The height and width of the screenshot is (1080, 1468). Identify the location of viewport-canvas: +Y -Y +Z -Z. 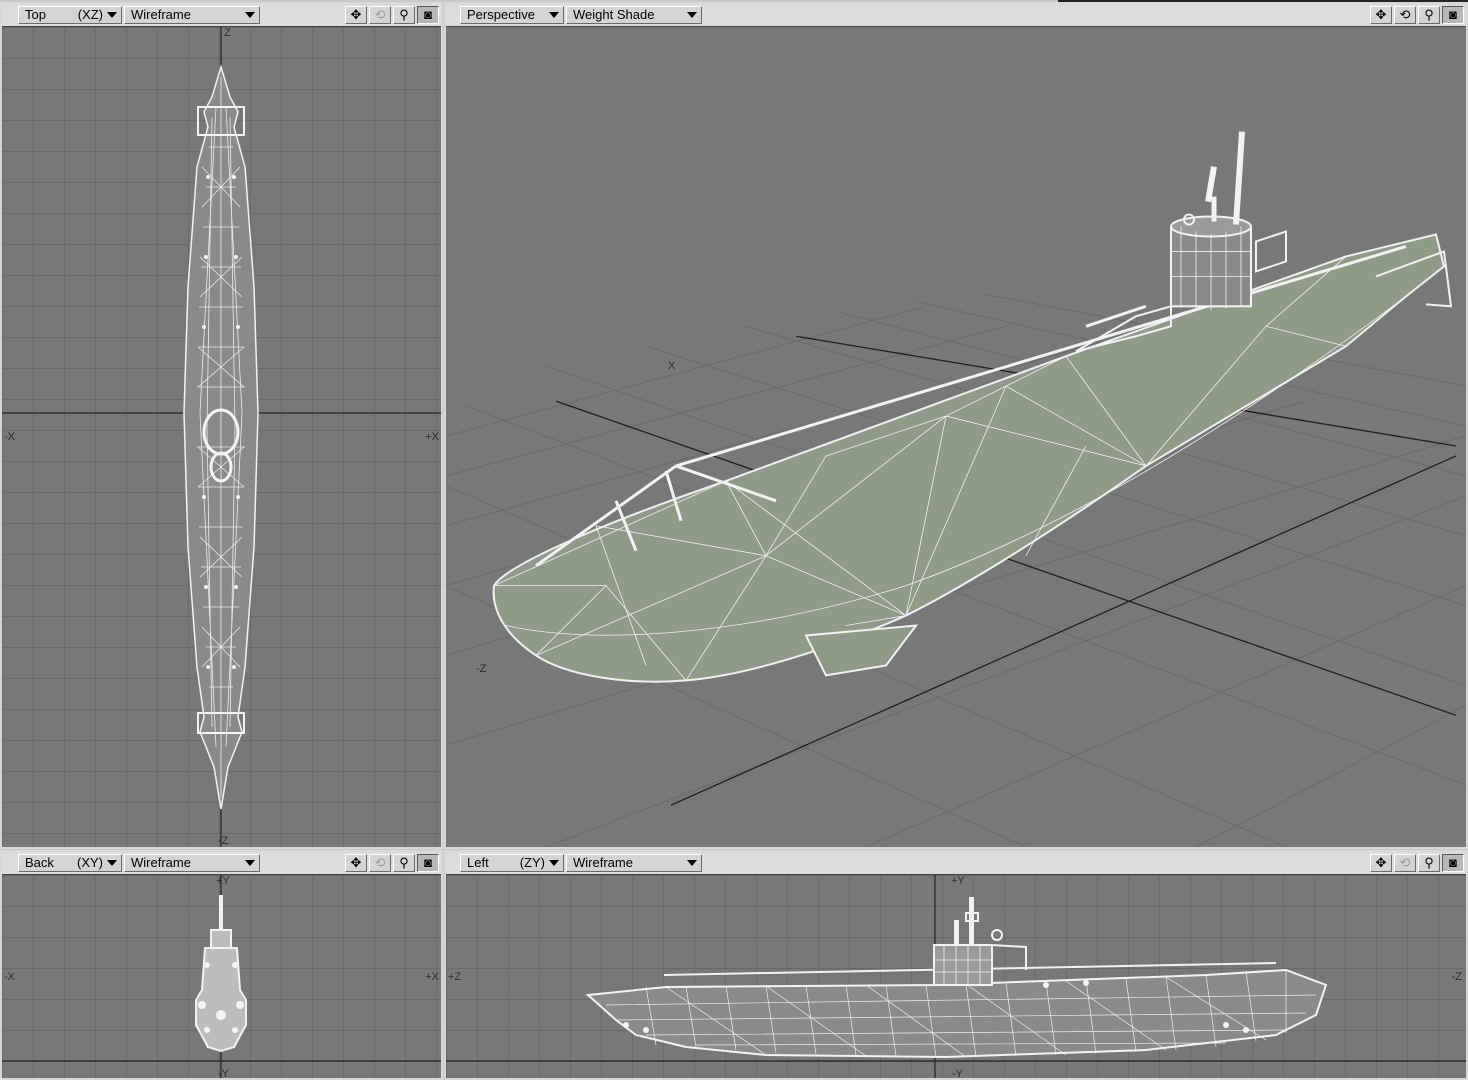
(956, 976).